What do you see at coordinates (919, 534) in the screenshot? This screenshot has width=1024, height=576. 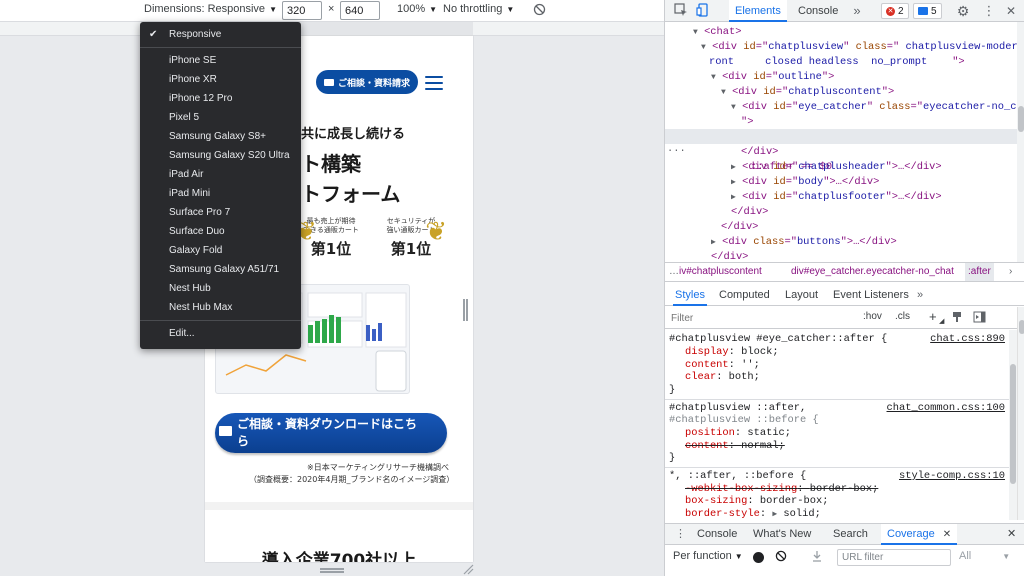 I see `drawer-tab-coverage: Coverage ✕` at bounding box center [919, 534].